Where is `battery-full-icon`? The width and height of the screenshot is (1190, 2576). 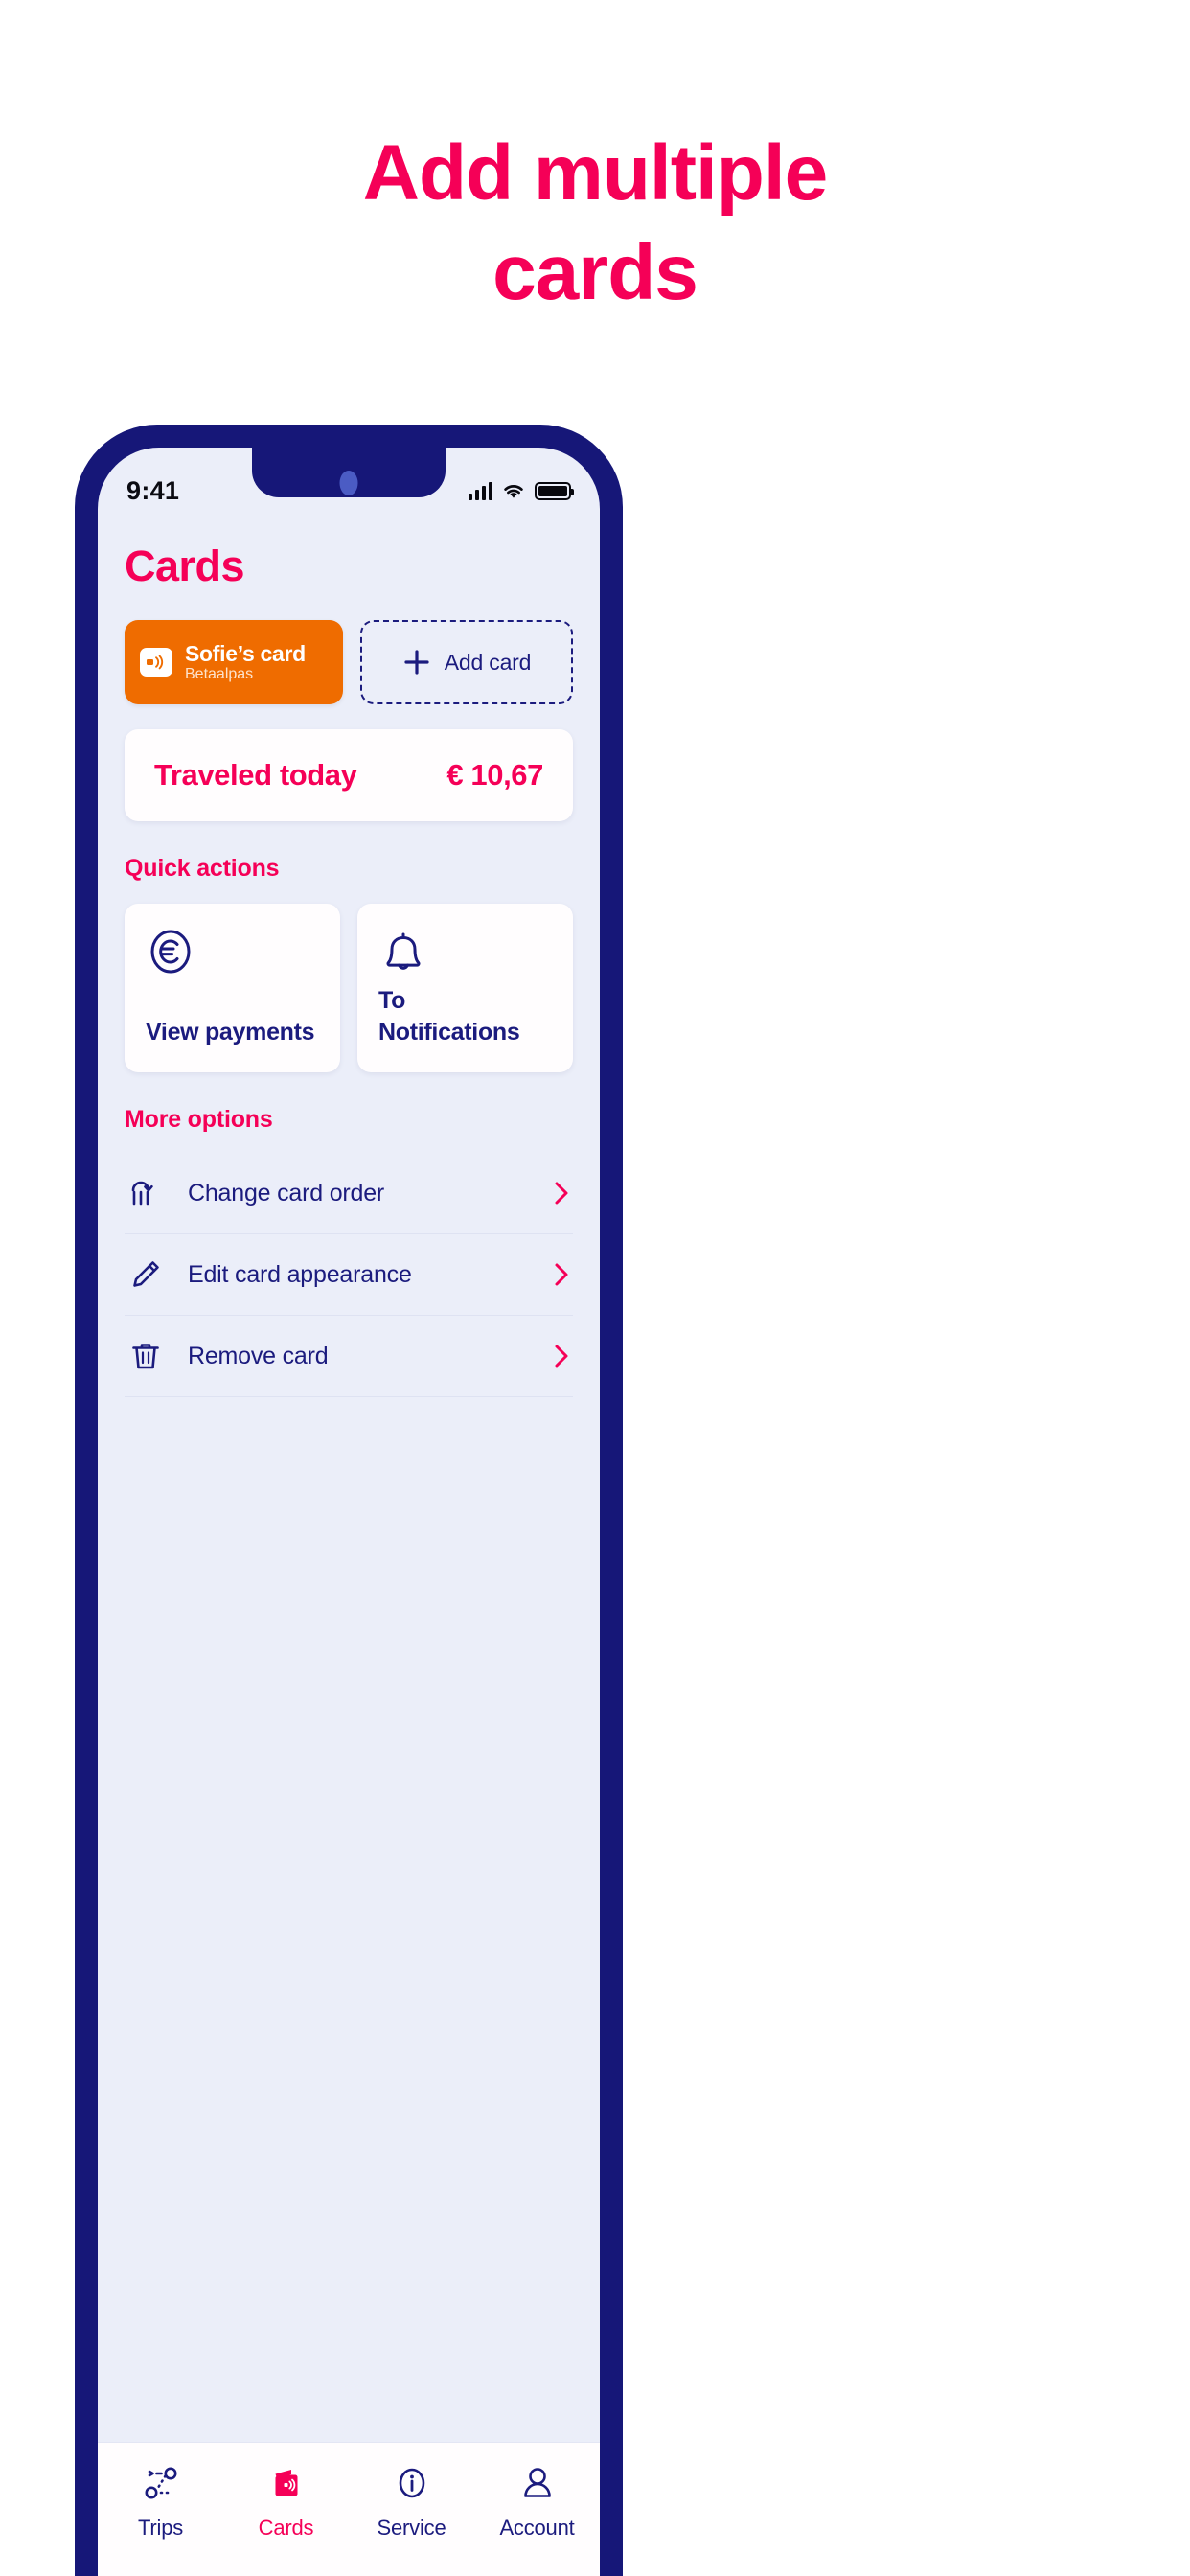 battery-full-icon is located at coordinates (555, 490).